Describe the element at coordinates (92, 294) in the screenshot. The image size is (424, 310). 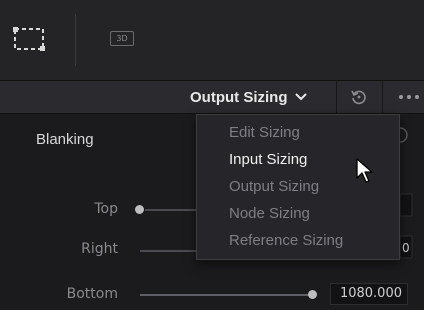
I see `bottom-label: Bottom` at that location.